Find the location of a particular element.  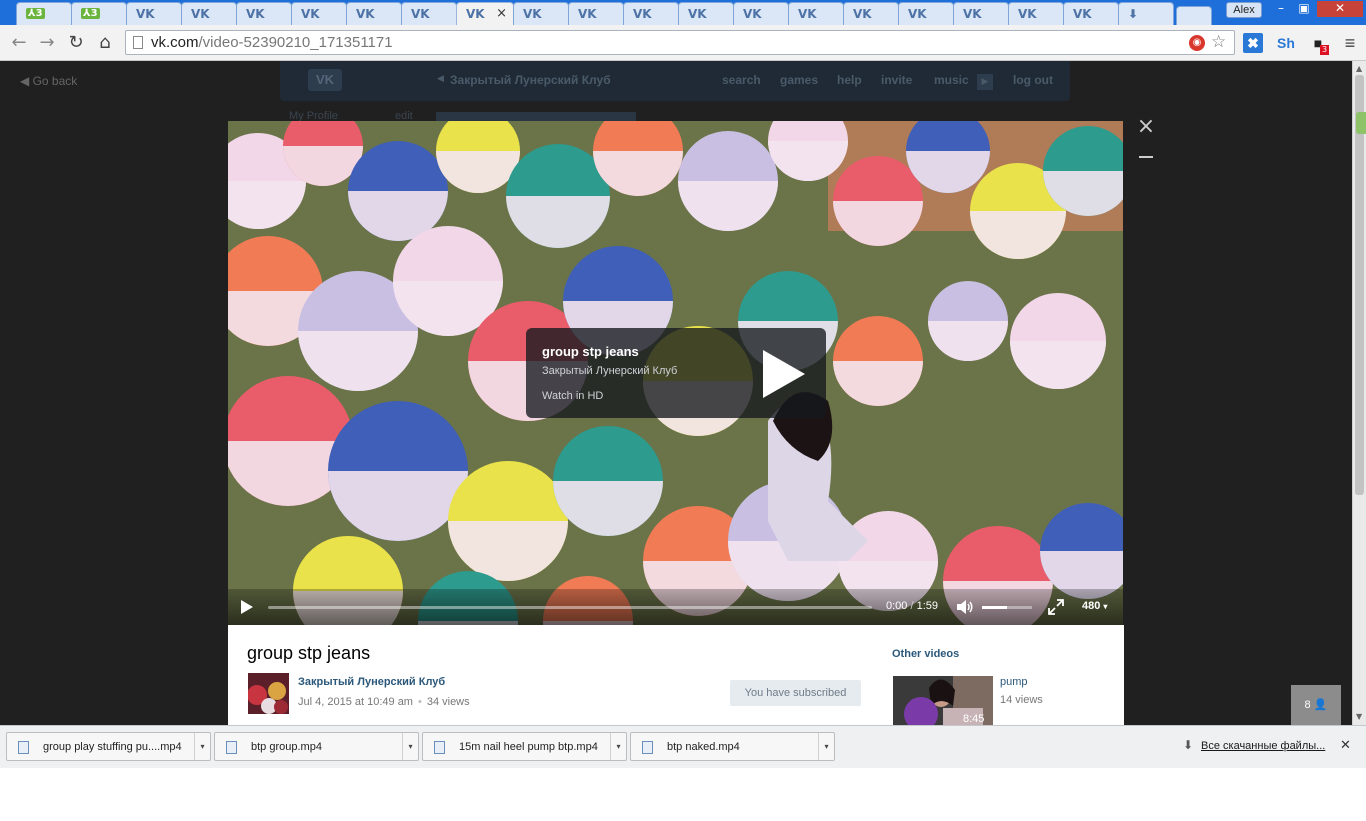

download-favicon-icon: ⬇ is located at coordinates (1133, 14).